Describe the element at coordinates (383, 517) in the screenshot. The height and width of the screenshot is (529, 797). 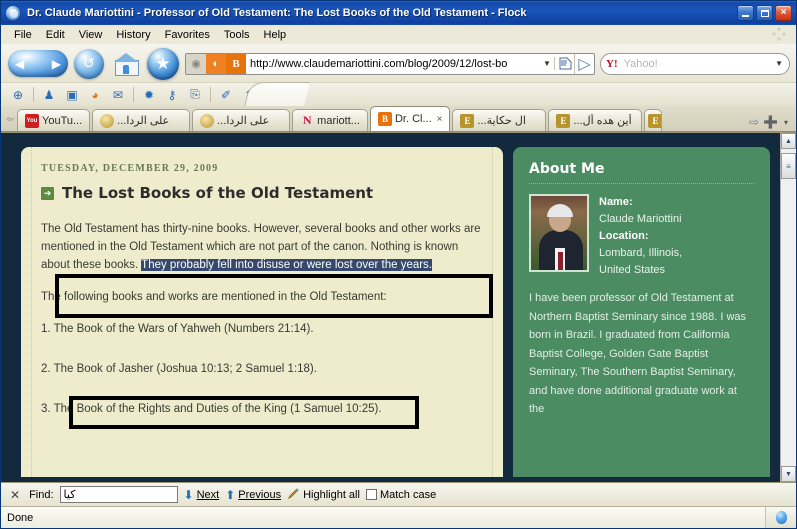
I see `status-text: Done` at that location.